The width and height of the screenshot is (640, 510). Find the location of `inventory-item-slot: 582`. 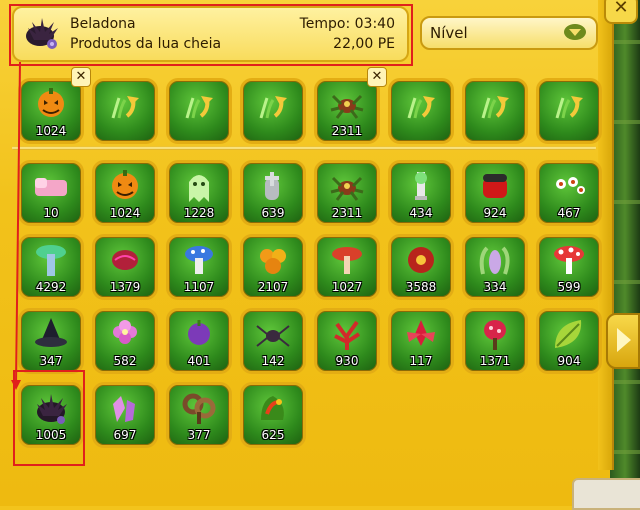

inventory-item-slot: 582 is located at coordinates (125, 341).